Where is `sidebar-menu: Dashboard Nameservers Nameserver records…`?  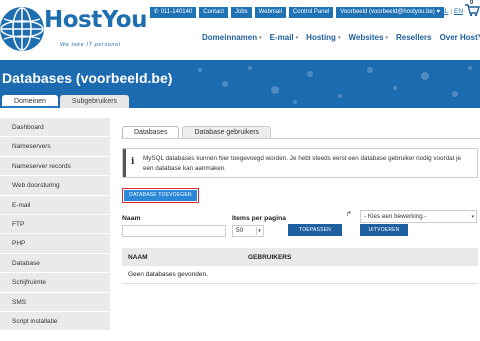
sidebar-menu: Dashboard Nameservers Nameserver records… is located at coordinates (55, 225).